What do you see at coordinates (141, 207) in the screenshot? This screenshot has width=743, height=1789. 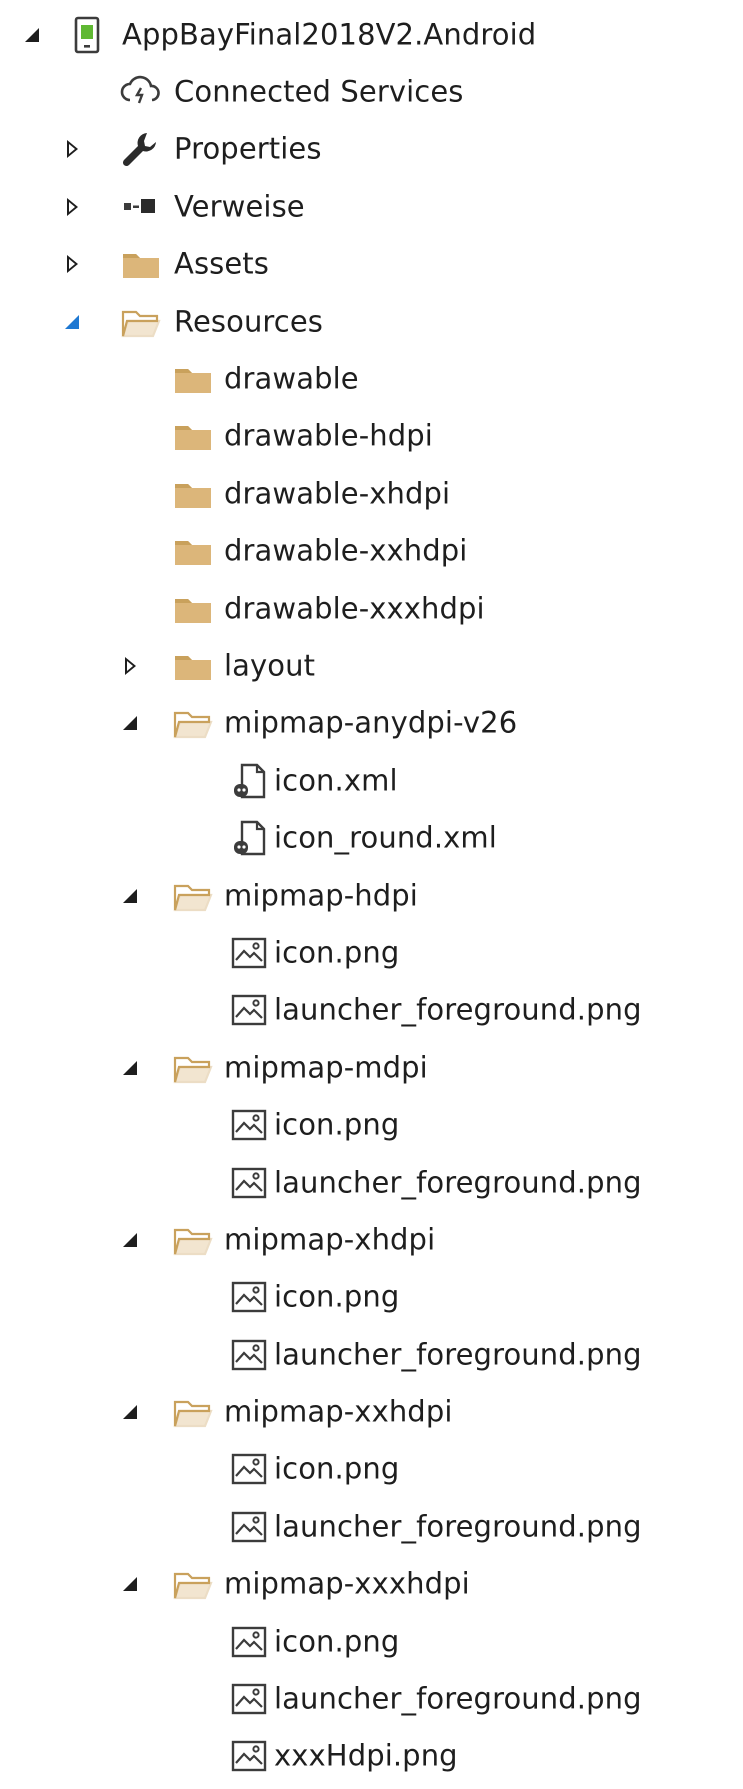 I see `references-icon` at bounding box center [141, 207].